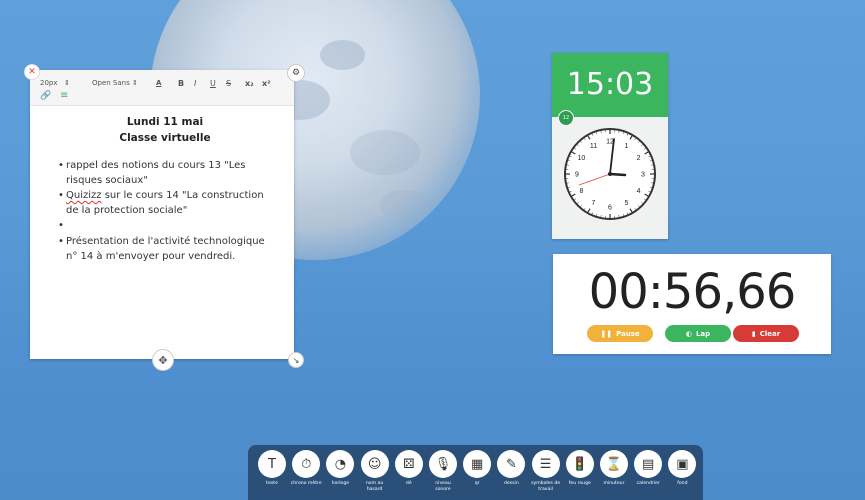  Describe the element at coordinates (45, 96) in the screenshot. I see `link-icon: 🔗` at that location.